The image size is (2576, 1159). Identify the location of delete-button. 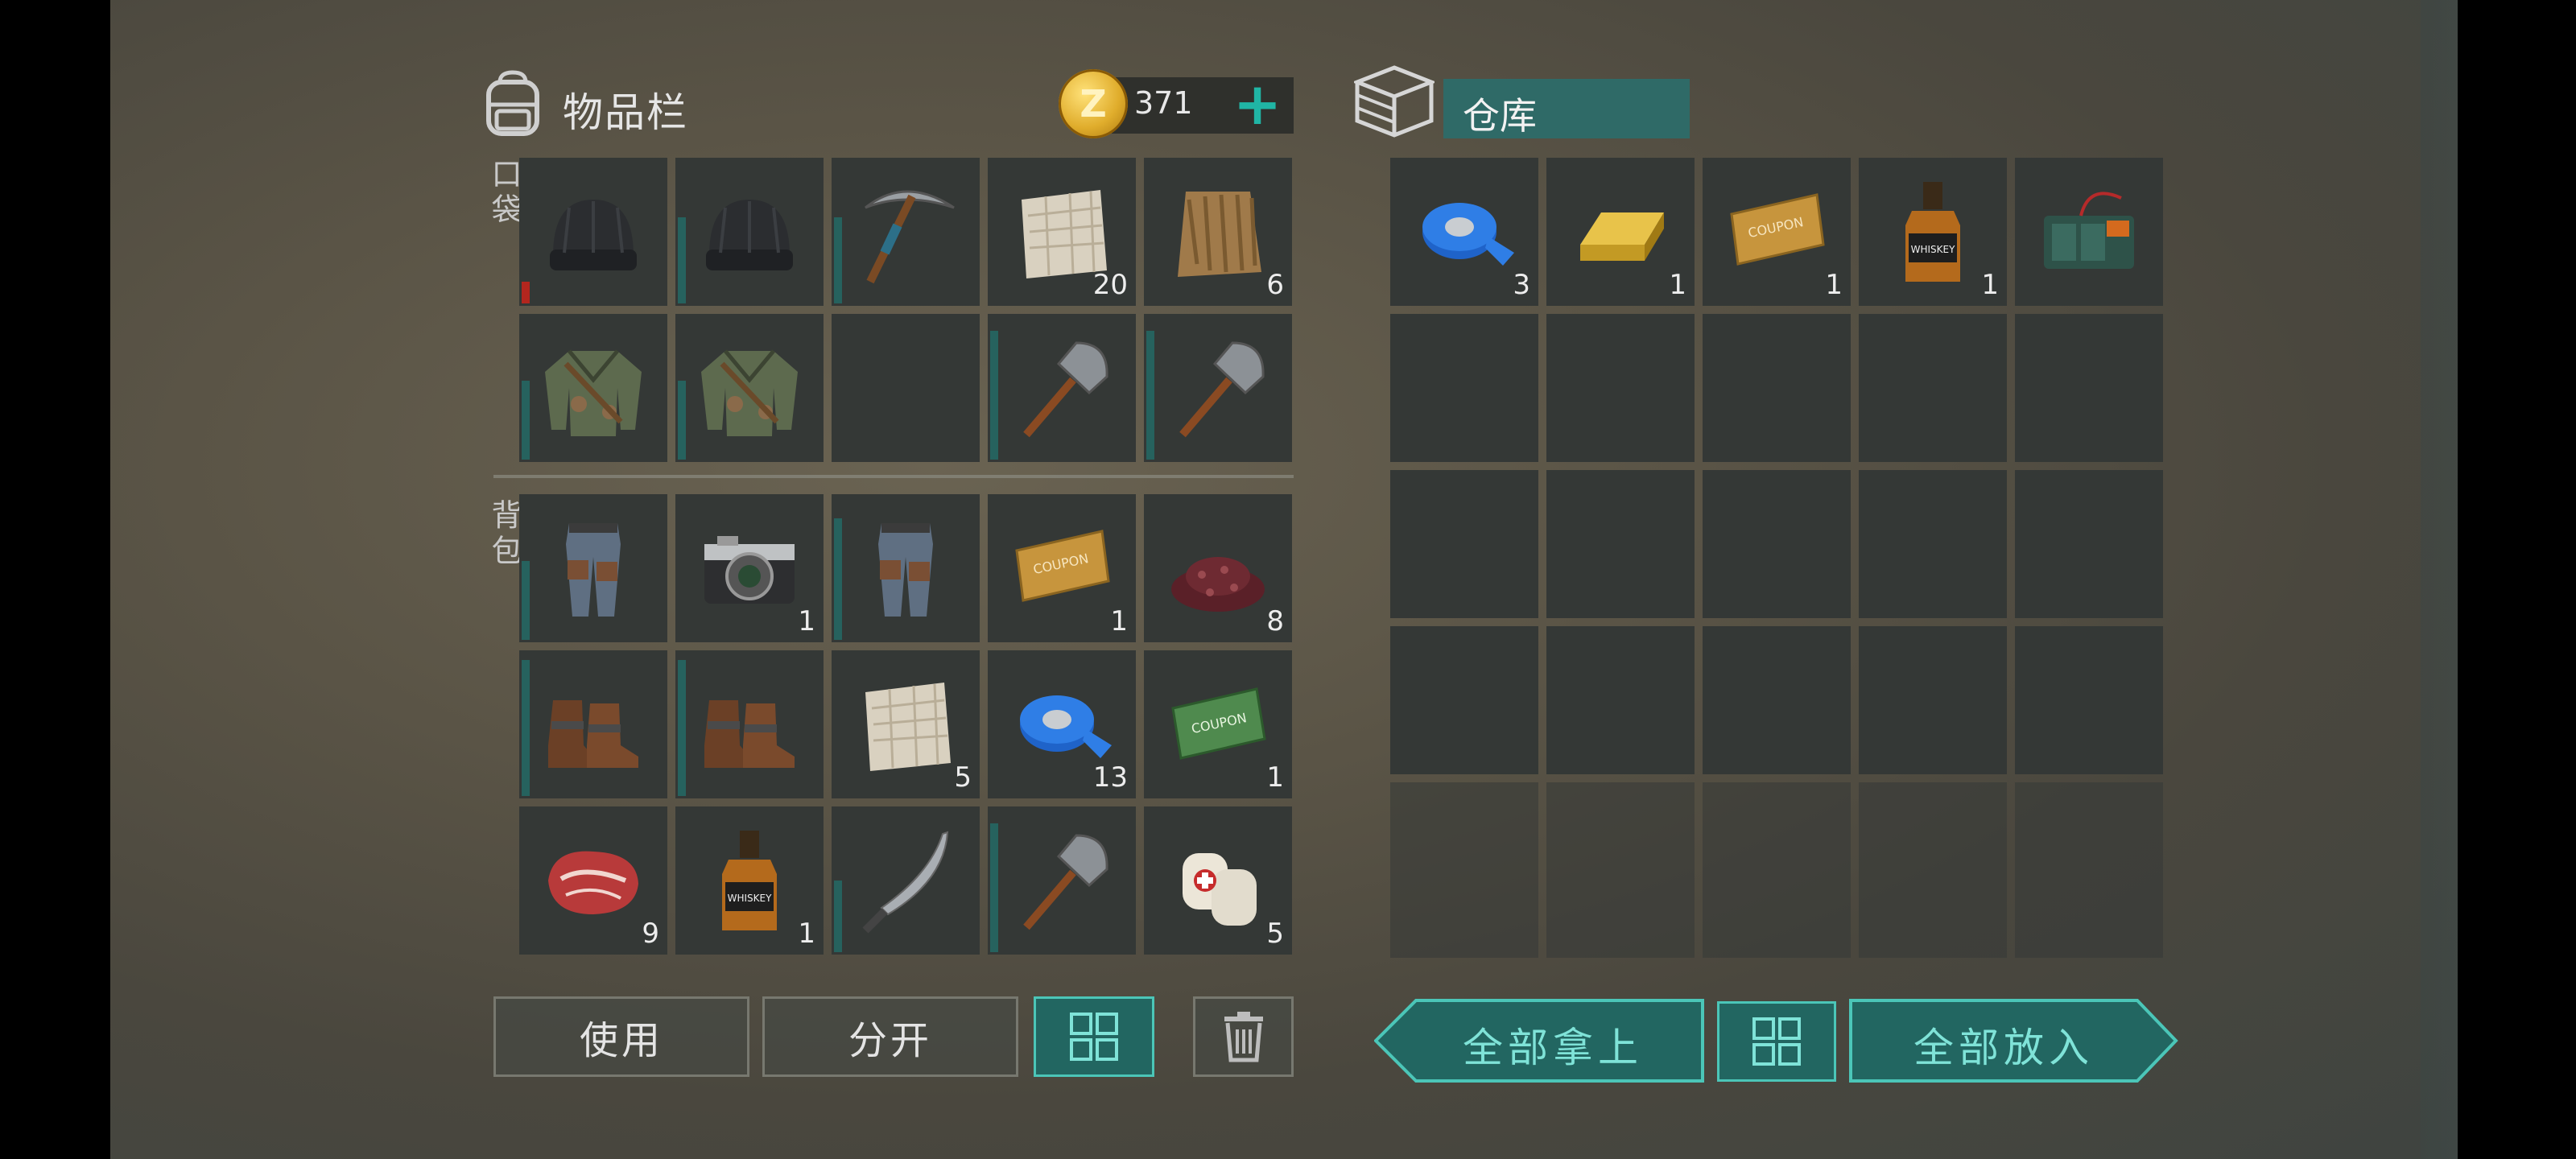
(1243, 1036).